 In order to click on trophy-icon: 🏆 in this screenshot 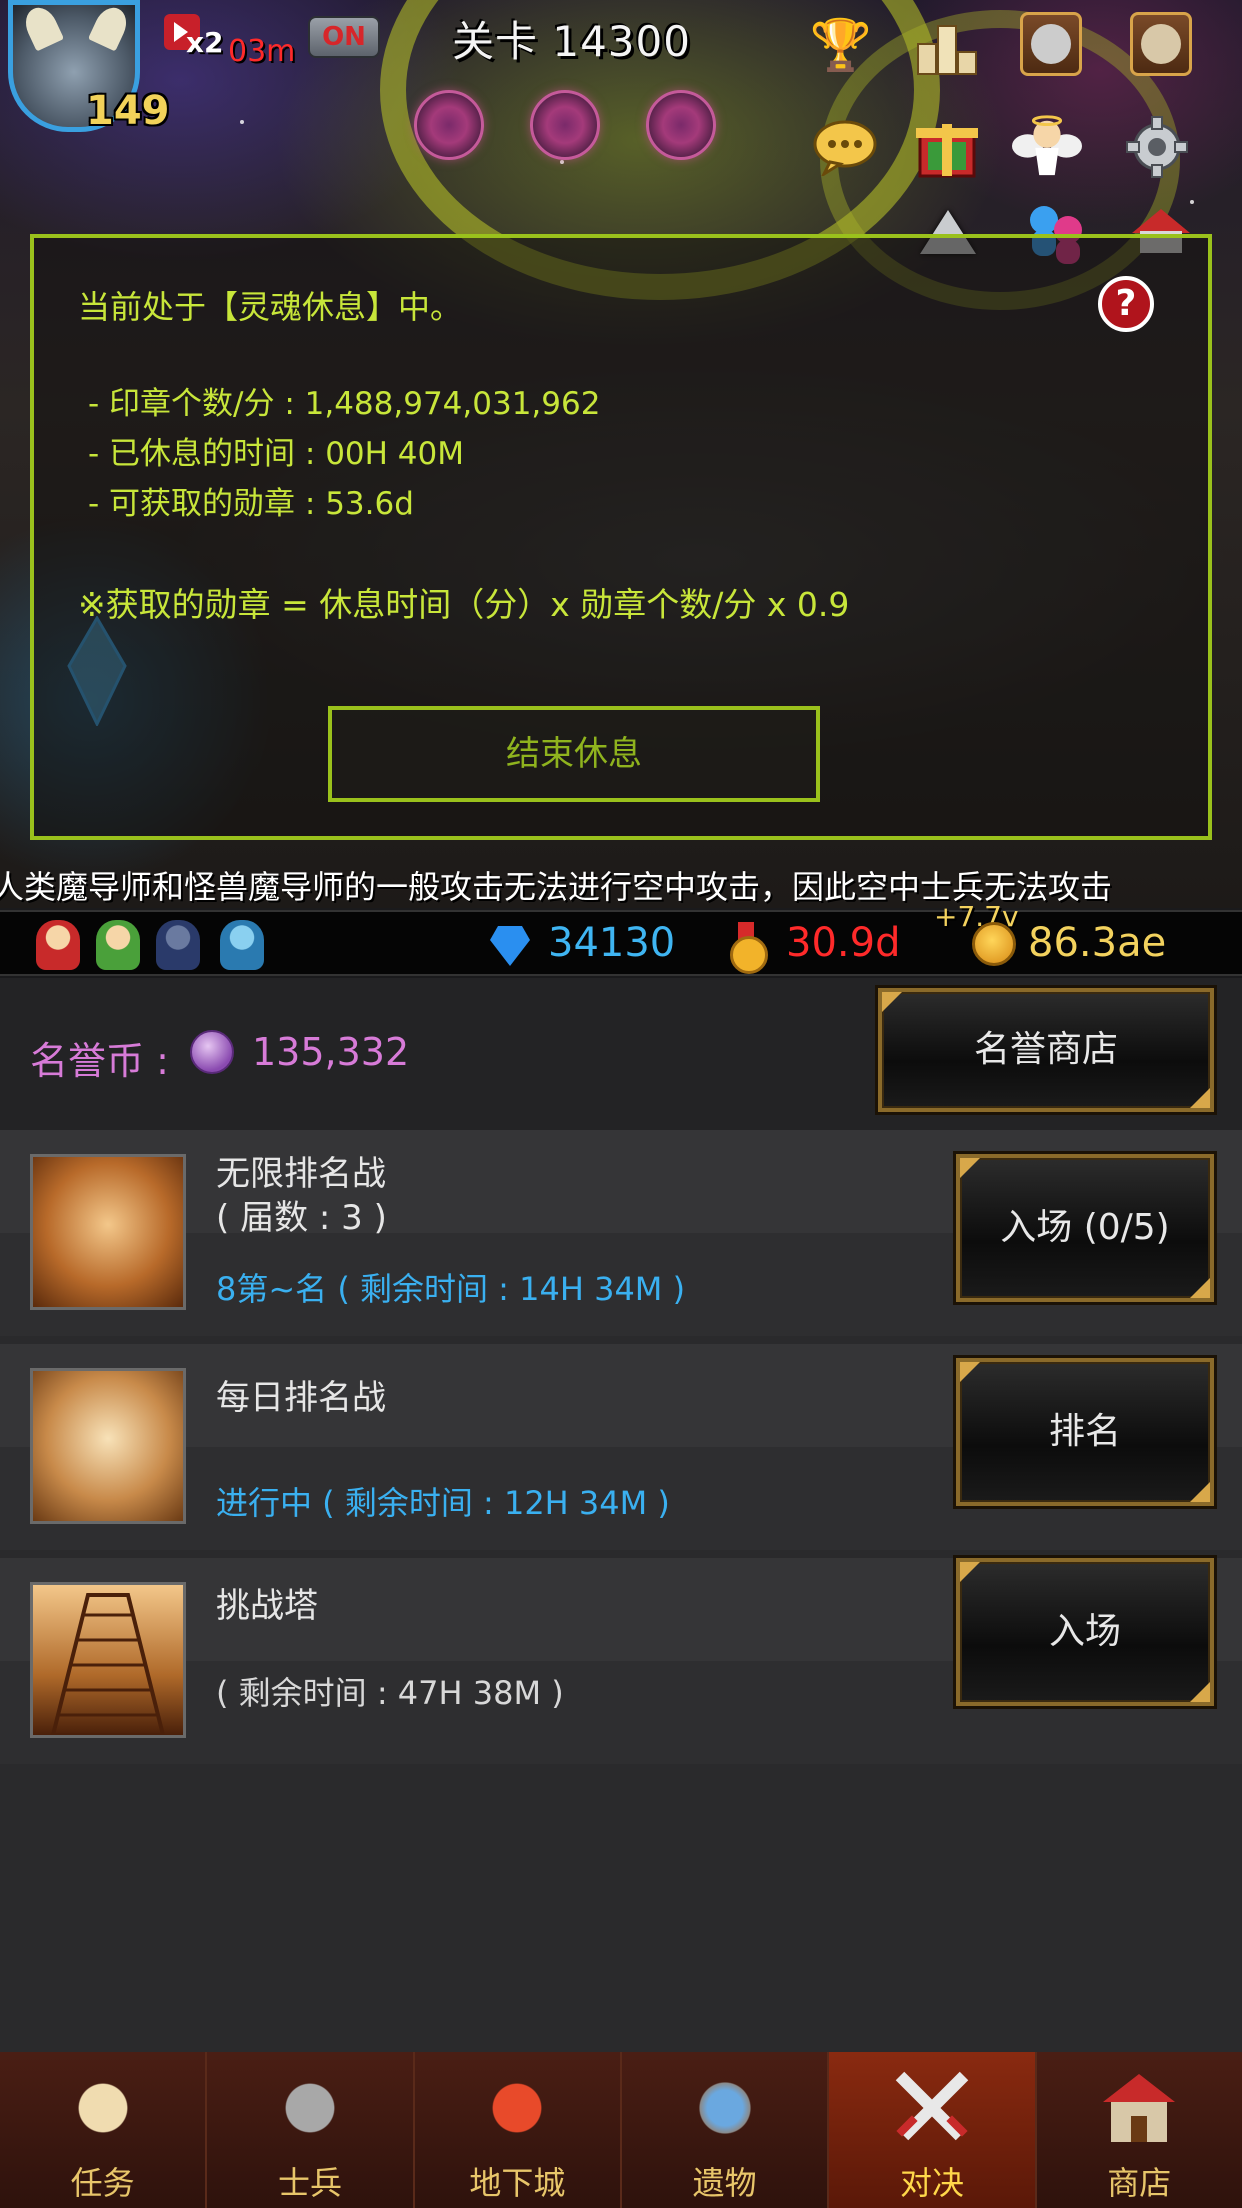, I will do `click(841, 45)`.